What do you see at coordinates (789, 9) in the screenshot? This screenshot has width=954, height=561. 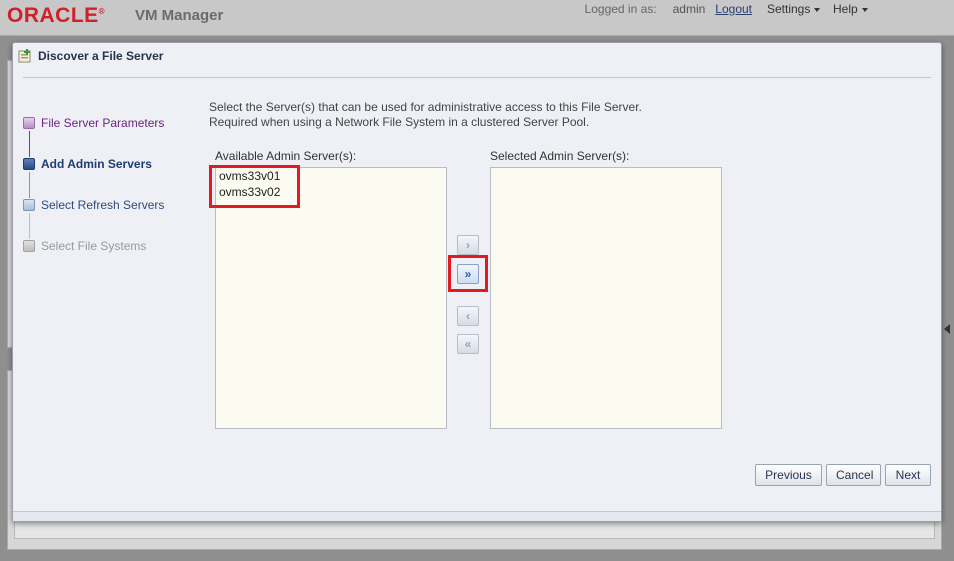 I see `settings-menu-label: Settings` at bounding box center [789, 9].